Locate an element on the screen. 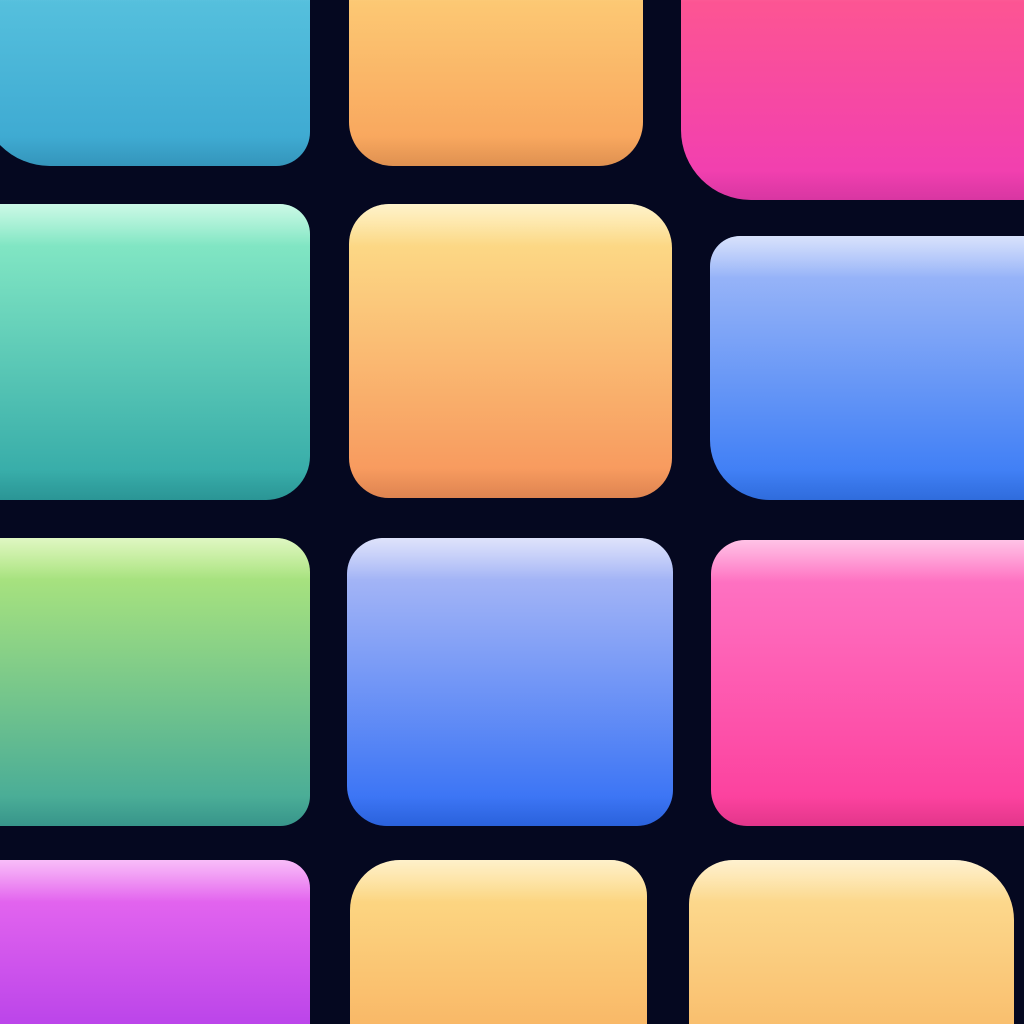 The image size is (1024, 1024). tile-peach is located at coordinates (496, 83).